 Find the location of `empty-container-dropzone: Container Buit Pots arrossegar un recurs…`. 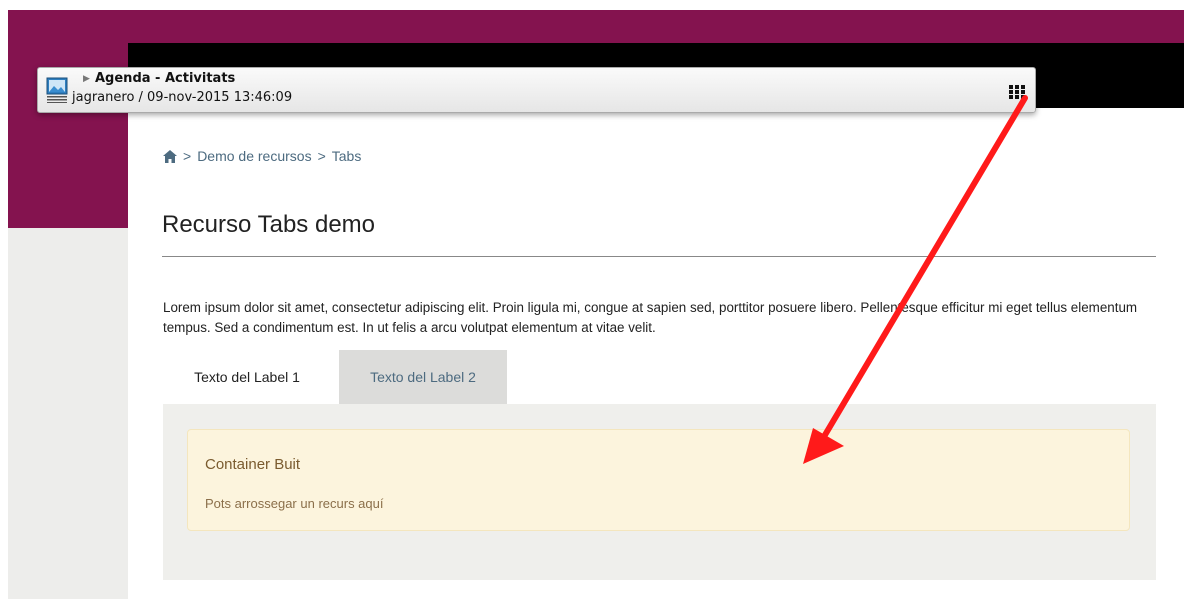

empty-container-dropzone: Container Buit Pots arrossegar un recurs… is located at coordinates (658, 480).